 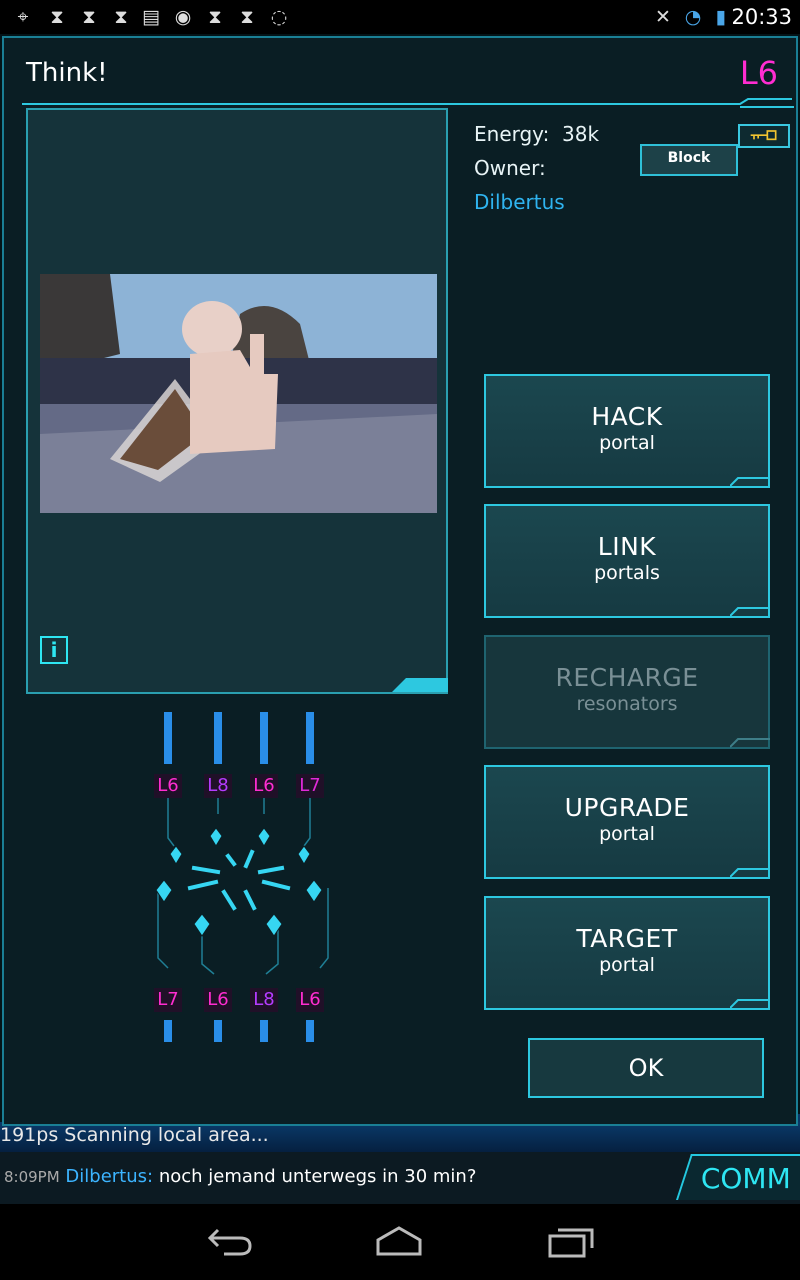 I want to click on link-label: LINK, so click(x=627, y=546).